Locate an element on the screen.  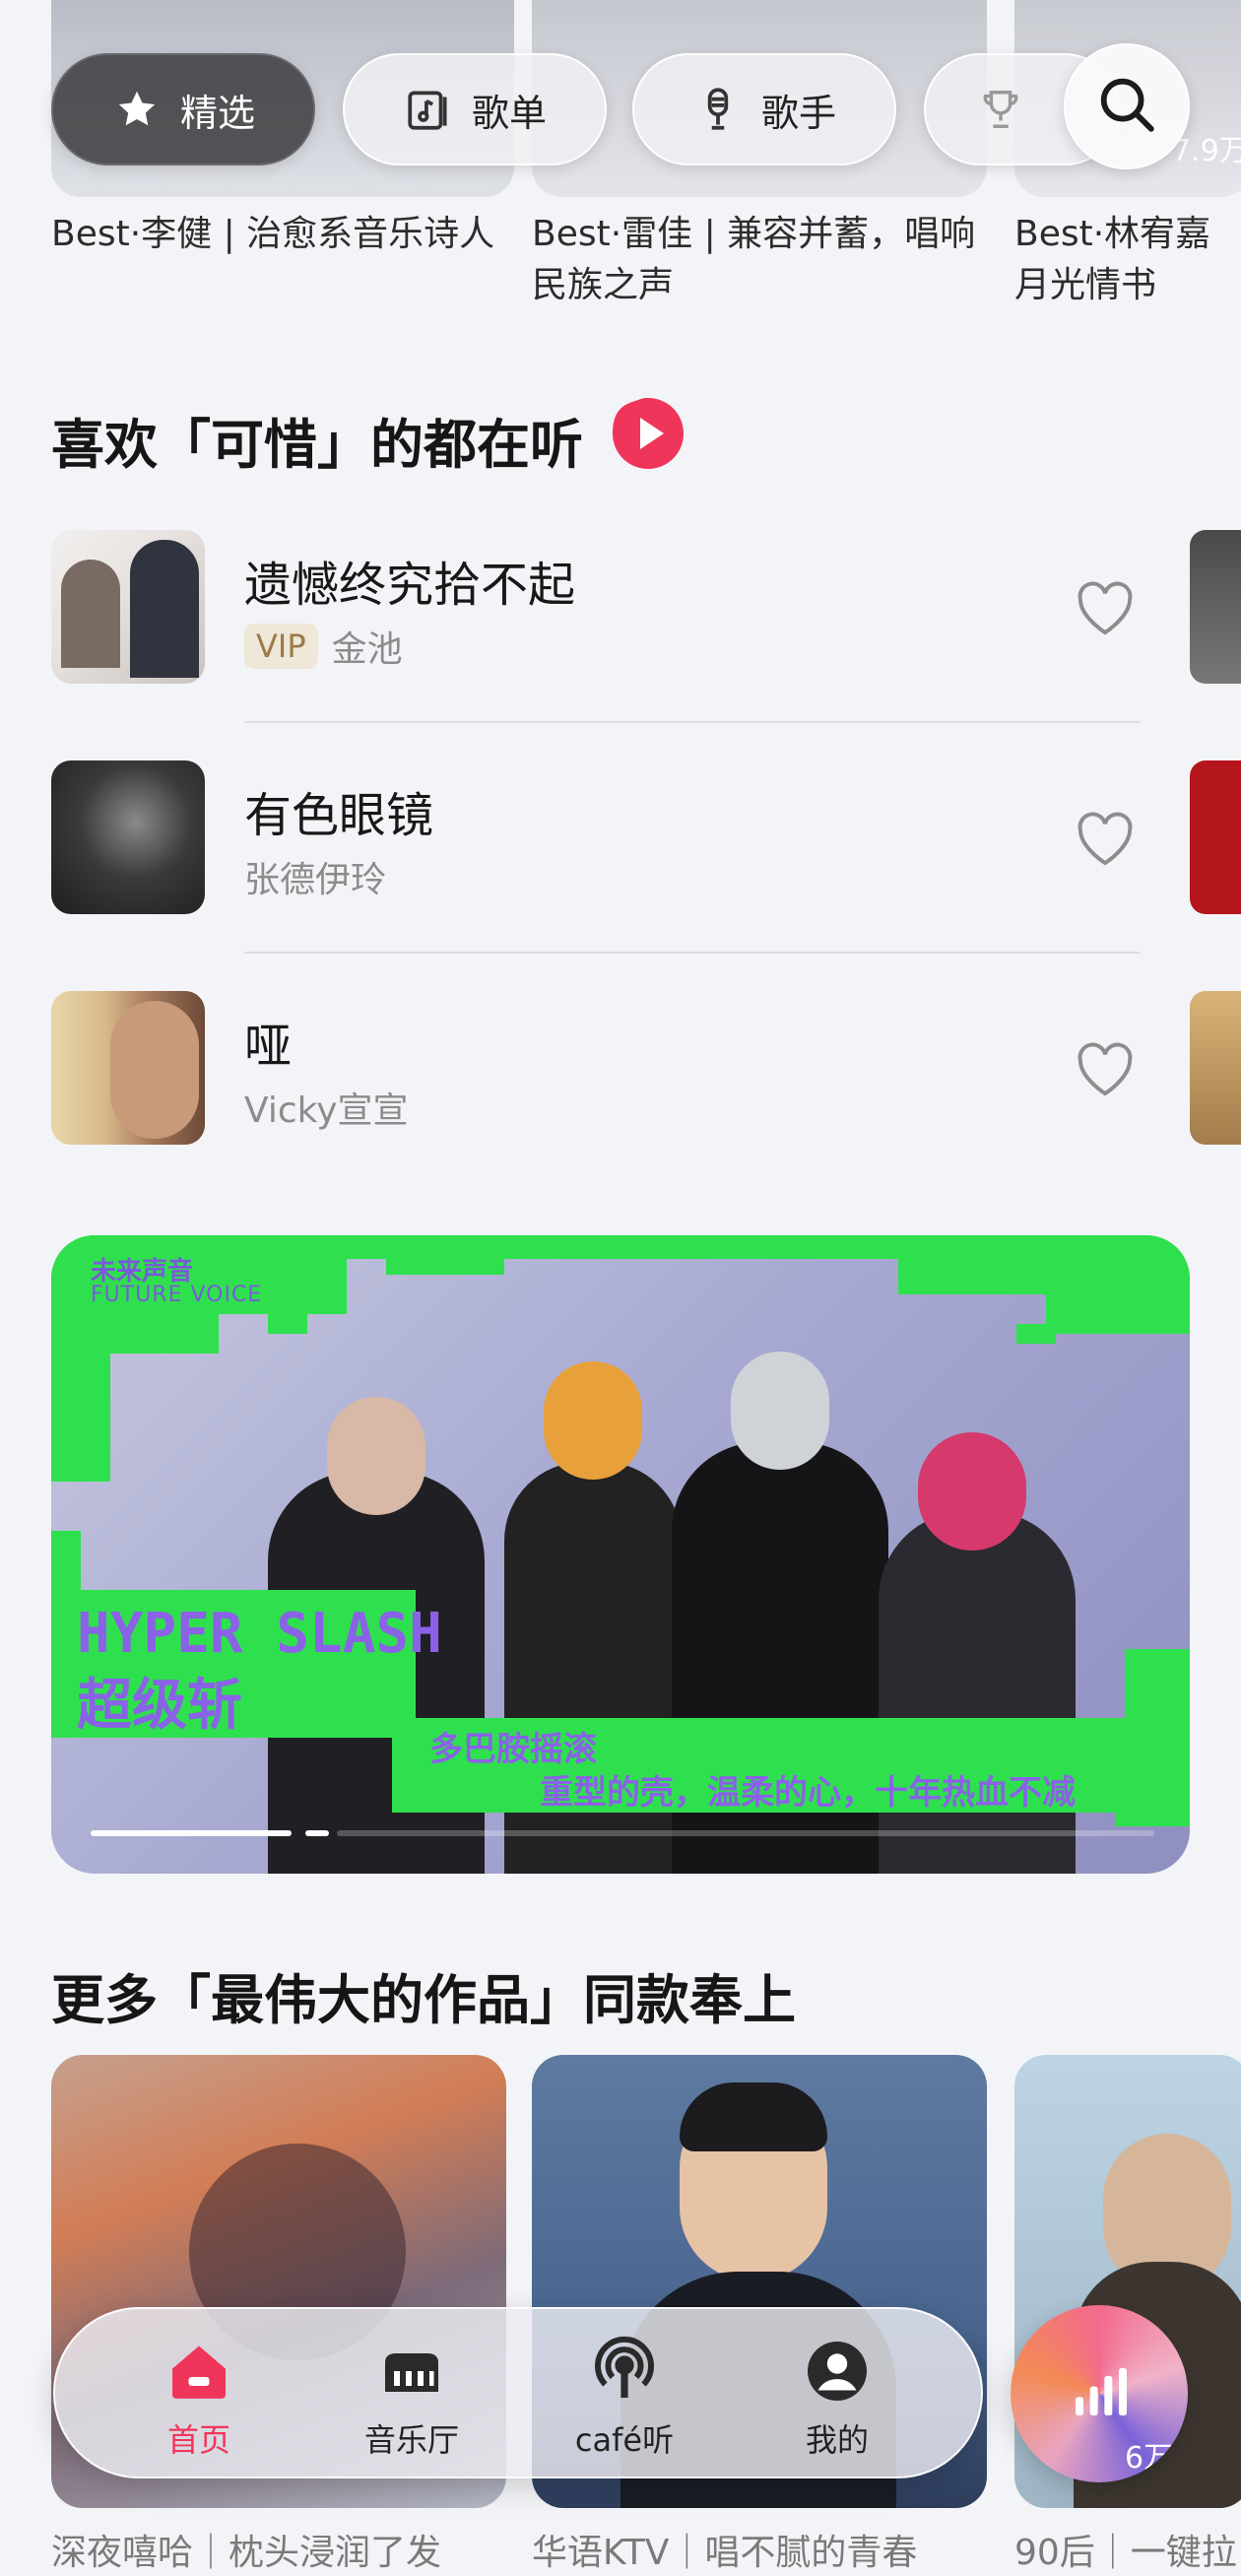
banner-indicator-active is located at coordinates (192, 1833).